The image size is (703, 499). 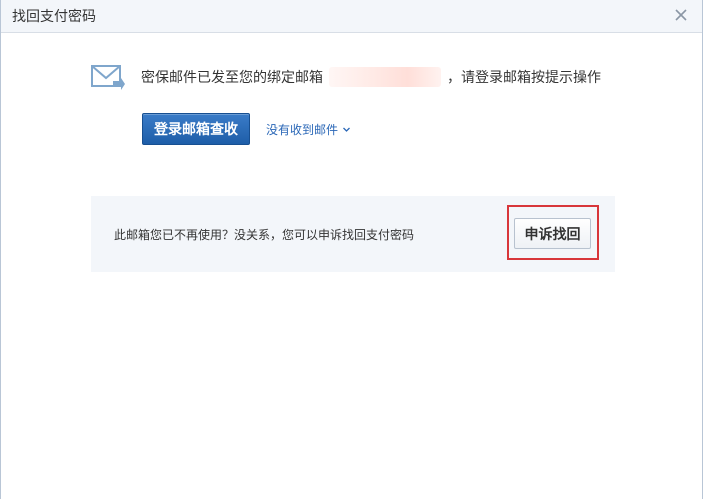 What do you see at coordinates (54, 17) in the screenshot?
I see `dialog-title: 找回支付密码` at bounding box center [54, 17].